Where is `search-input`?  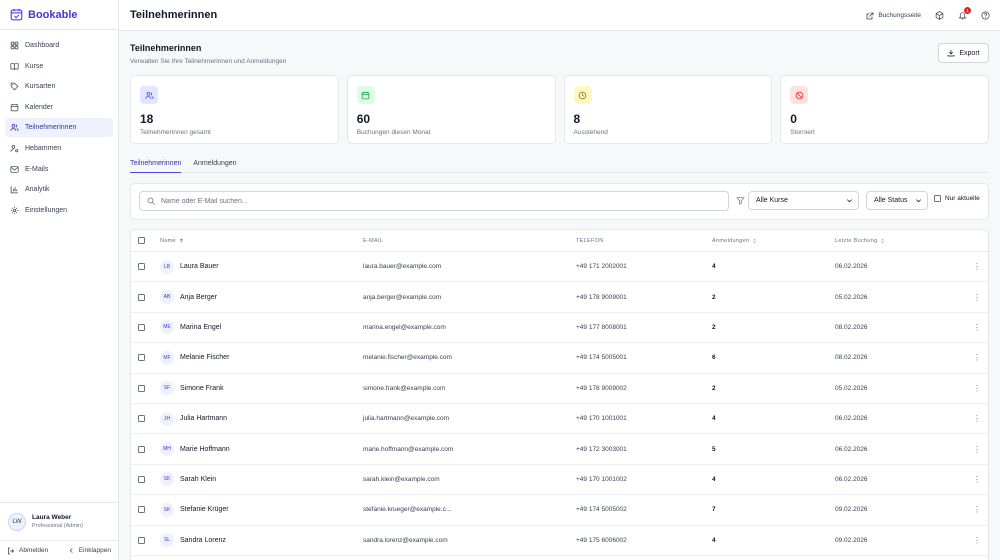 search-input is located at coordinates (441, 201).